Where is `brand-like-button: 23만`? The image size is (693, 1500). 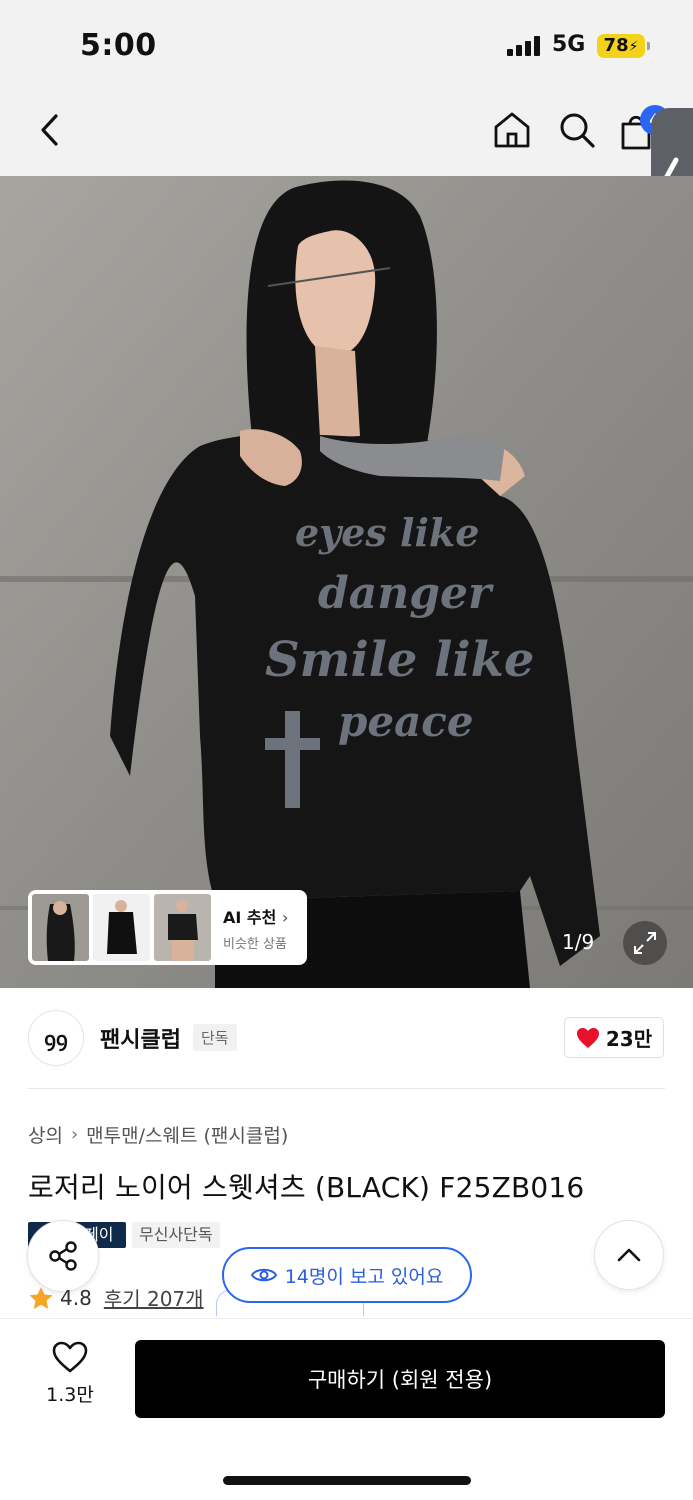 brand-like-button: 23만 is located at coordinates (614, 1037).